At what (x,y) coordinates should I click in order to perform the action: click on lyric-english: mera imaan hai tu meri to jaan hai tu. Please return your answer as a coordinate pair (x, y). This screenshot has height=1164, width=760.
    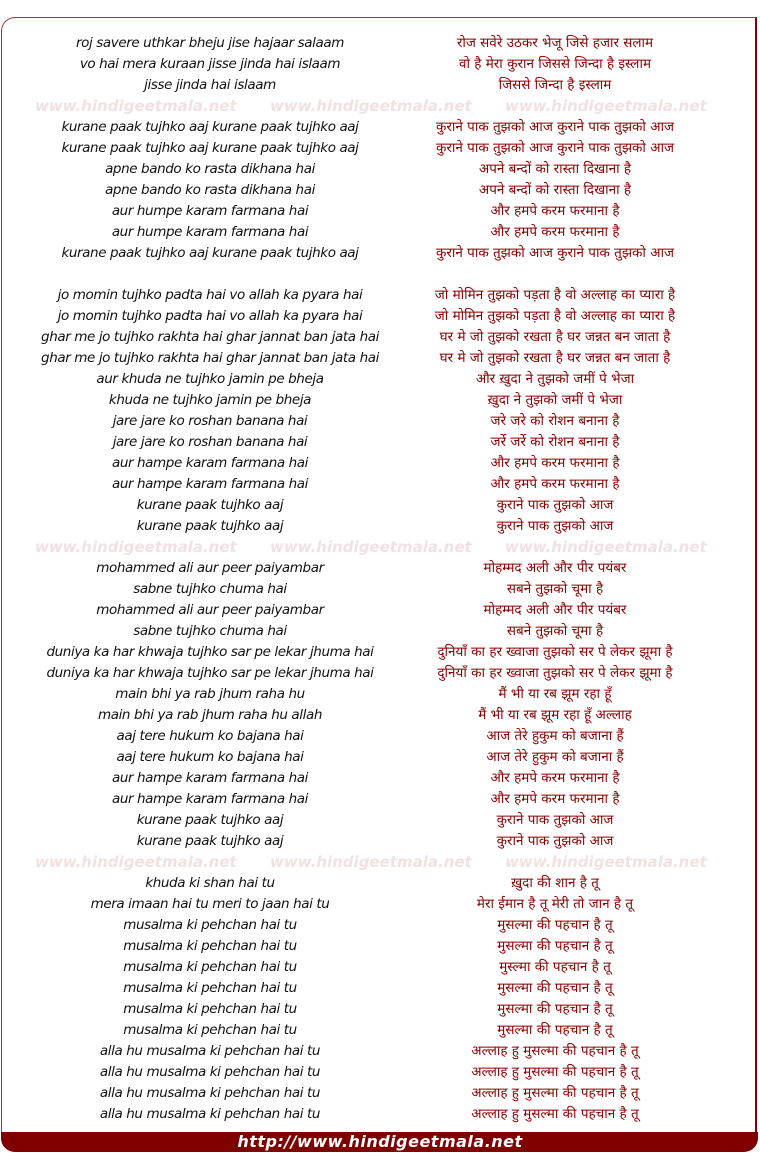
    Looking at the image, I should click on (210, 904).